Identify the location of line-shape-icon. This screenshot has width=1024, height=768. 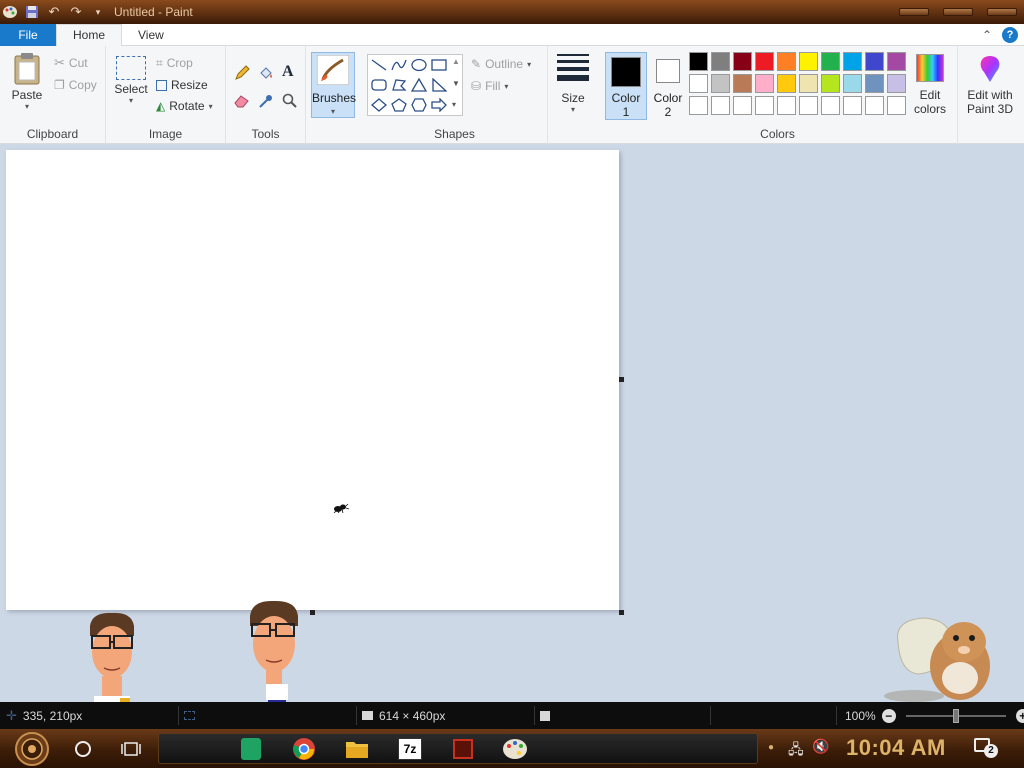
(379, 65).